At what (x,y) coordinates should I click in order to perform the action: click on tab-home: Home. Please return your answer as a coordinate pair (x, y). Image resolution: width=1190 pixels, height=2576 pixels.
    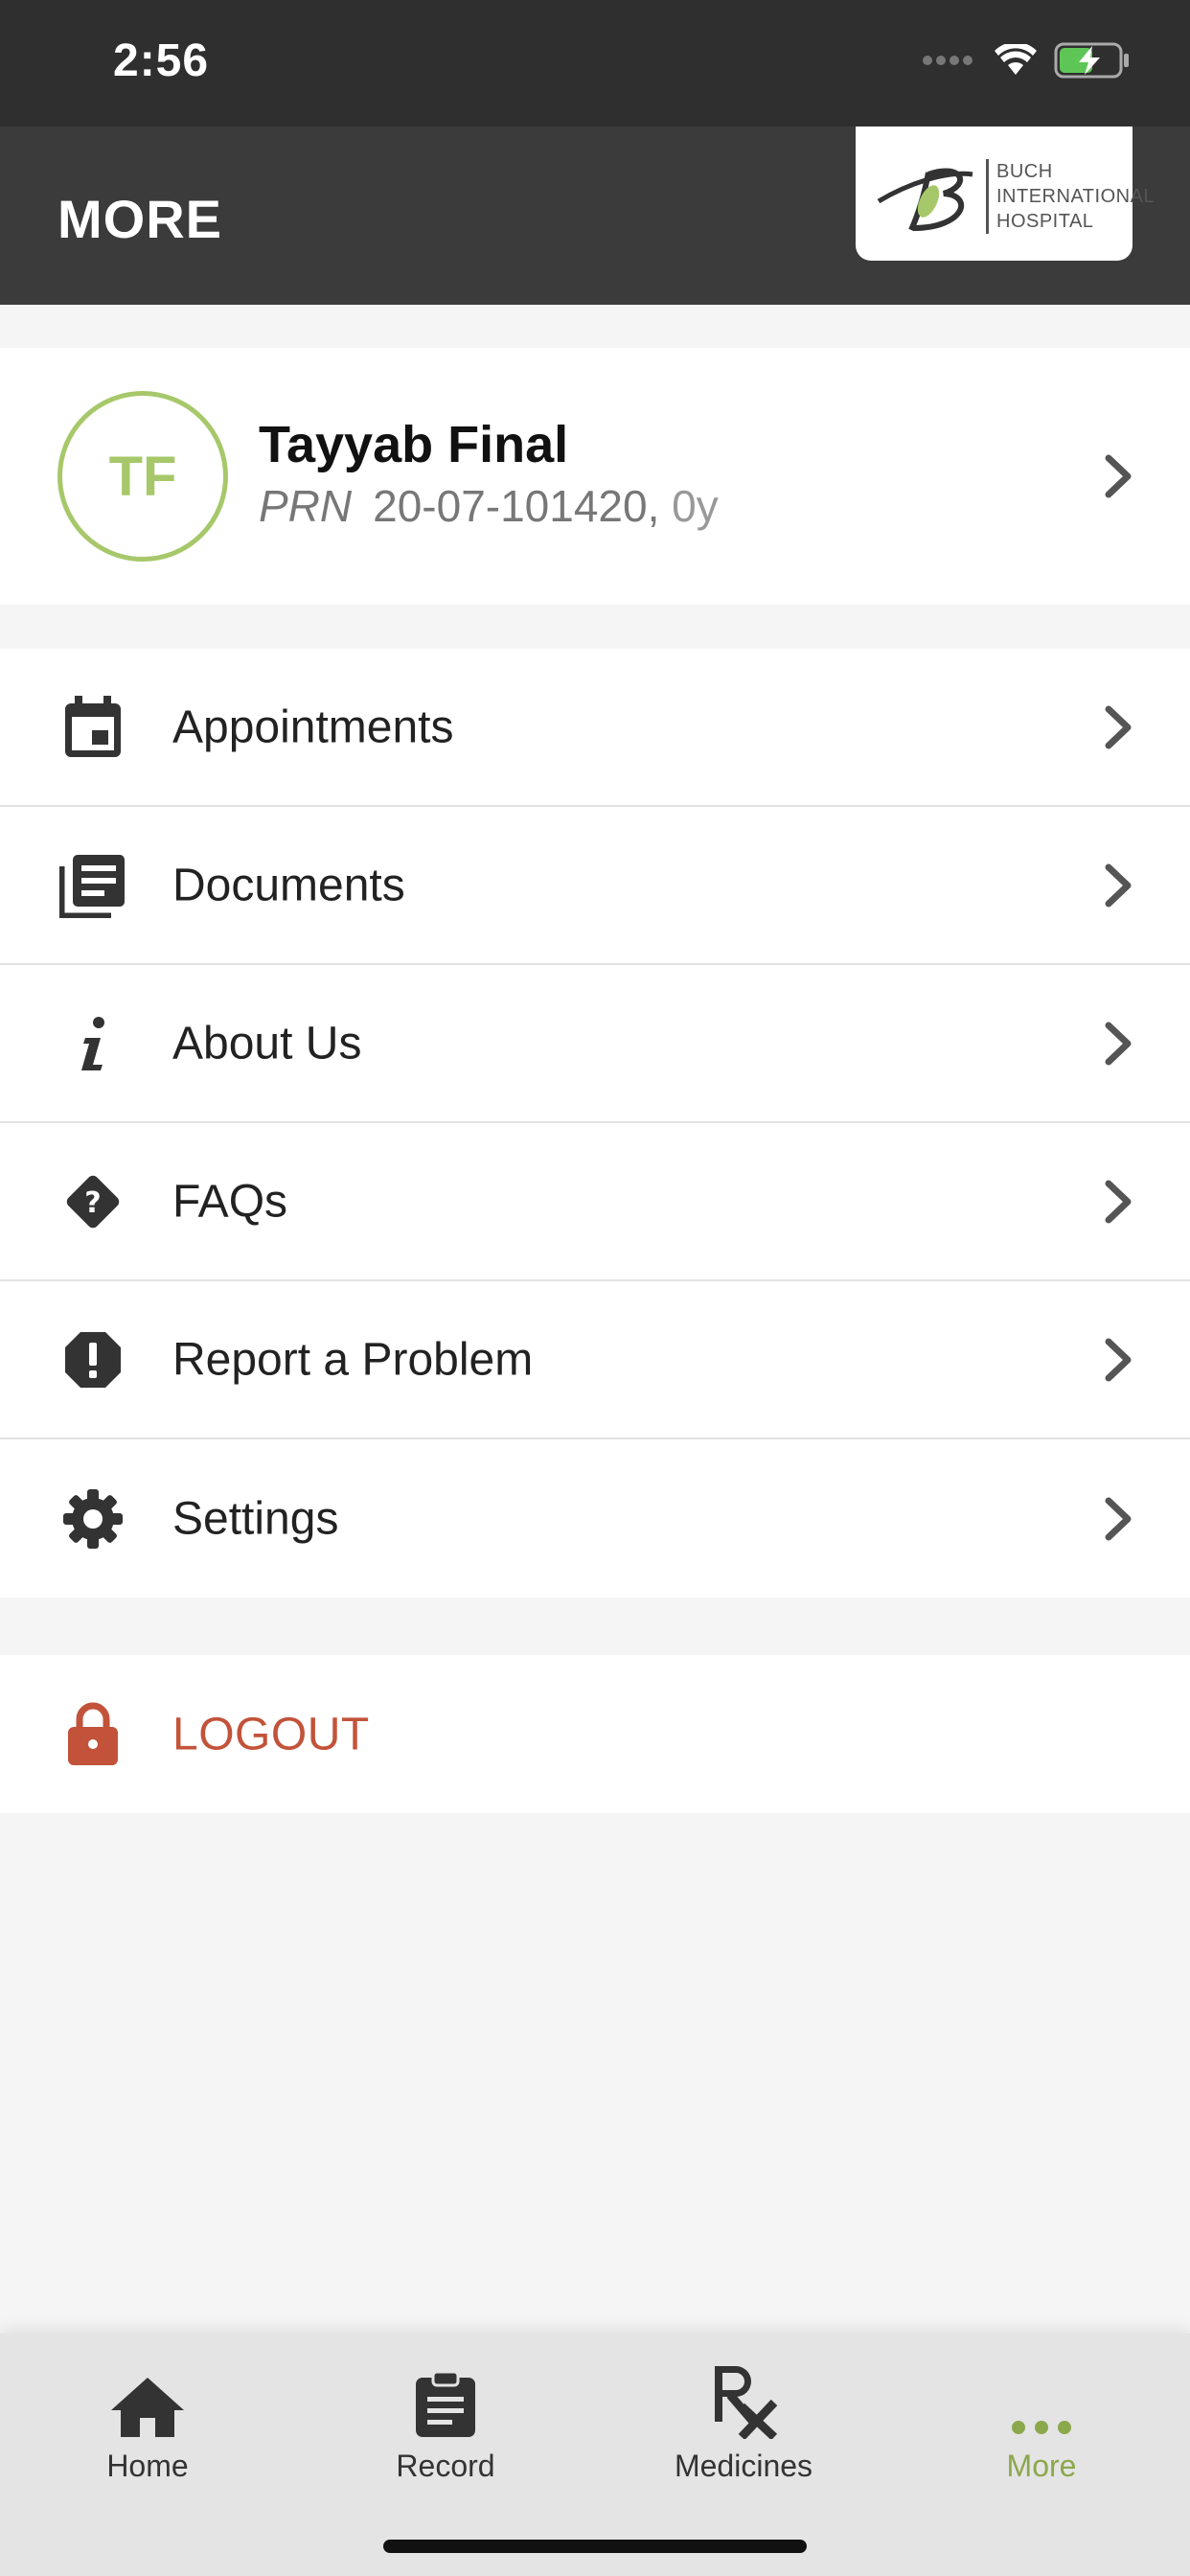
    Looking at the image, I should click on (148, 2423).